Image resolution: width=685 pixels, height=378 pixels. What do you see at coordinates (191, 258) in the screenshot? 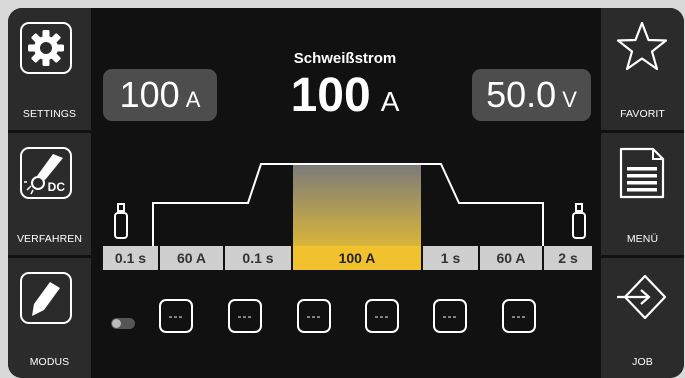
I see `seq-start-current: 60 A` at bounding box center [191, 258].